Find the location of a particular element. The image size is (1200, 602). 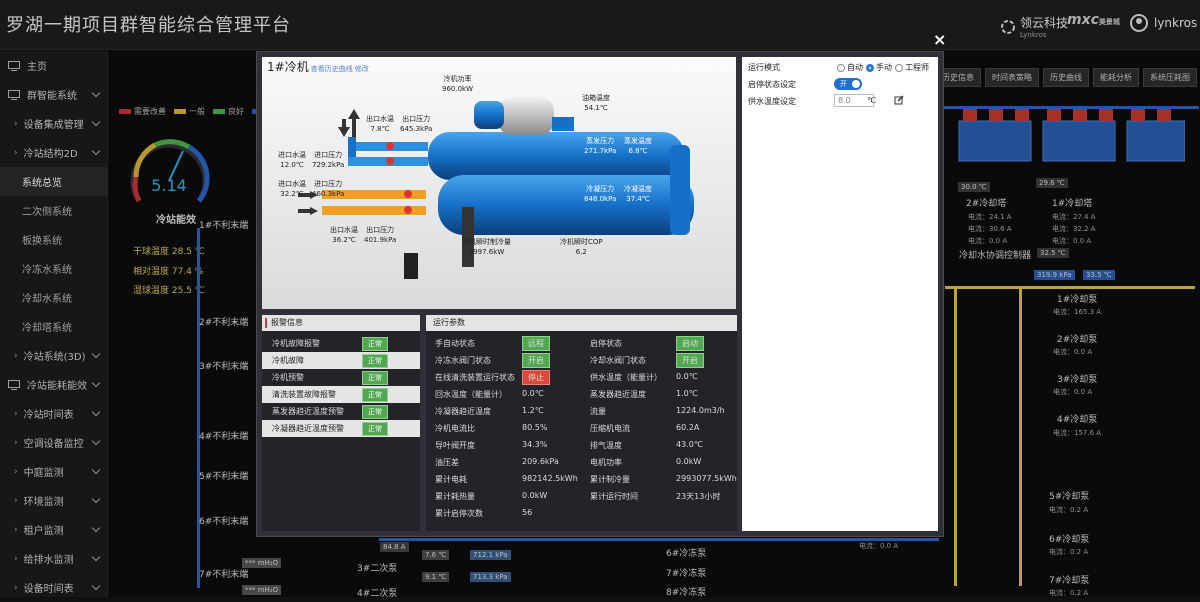

mode-radio-option: 手动 is located at coordinates (879, 67).